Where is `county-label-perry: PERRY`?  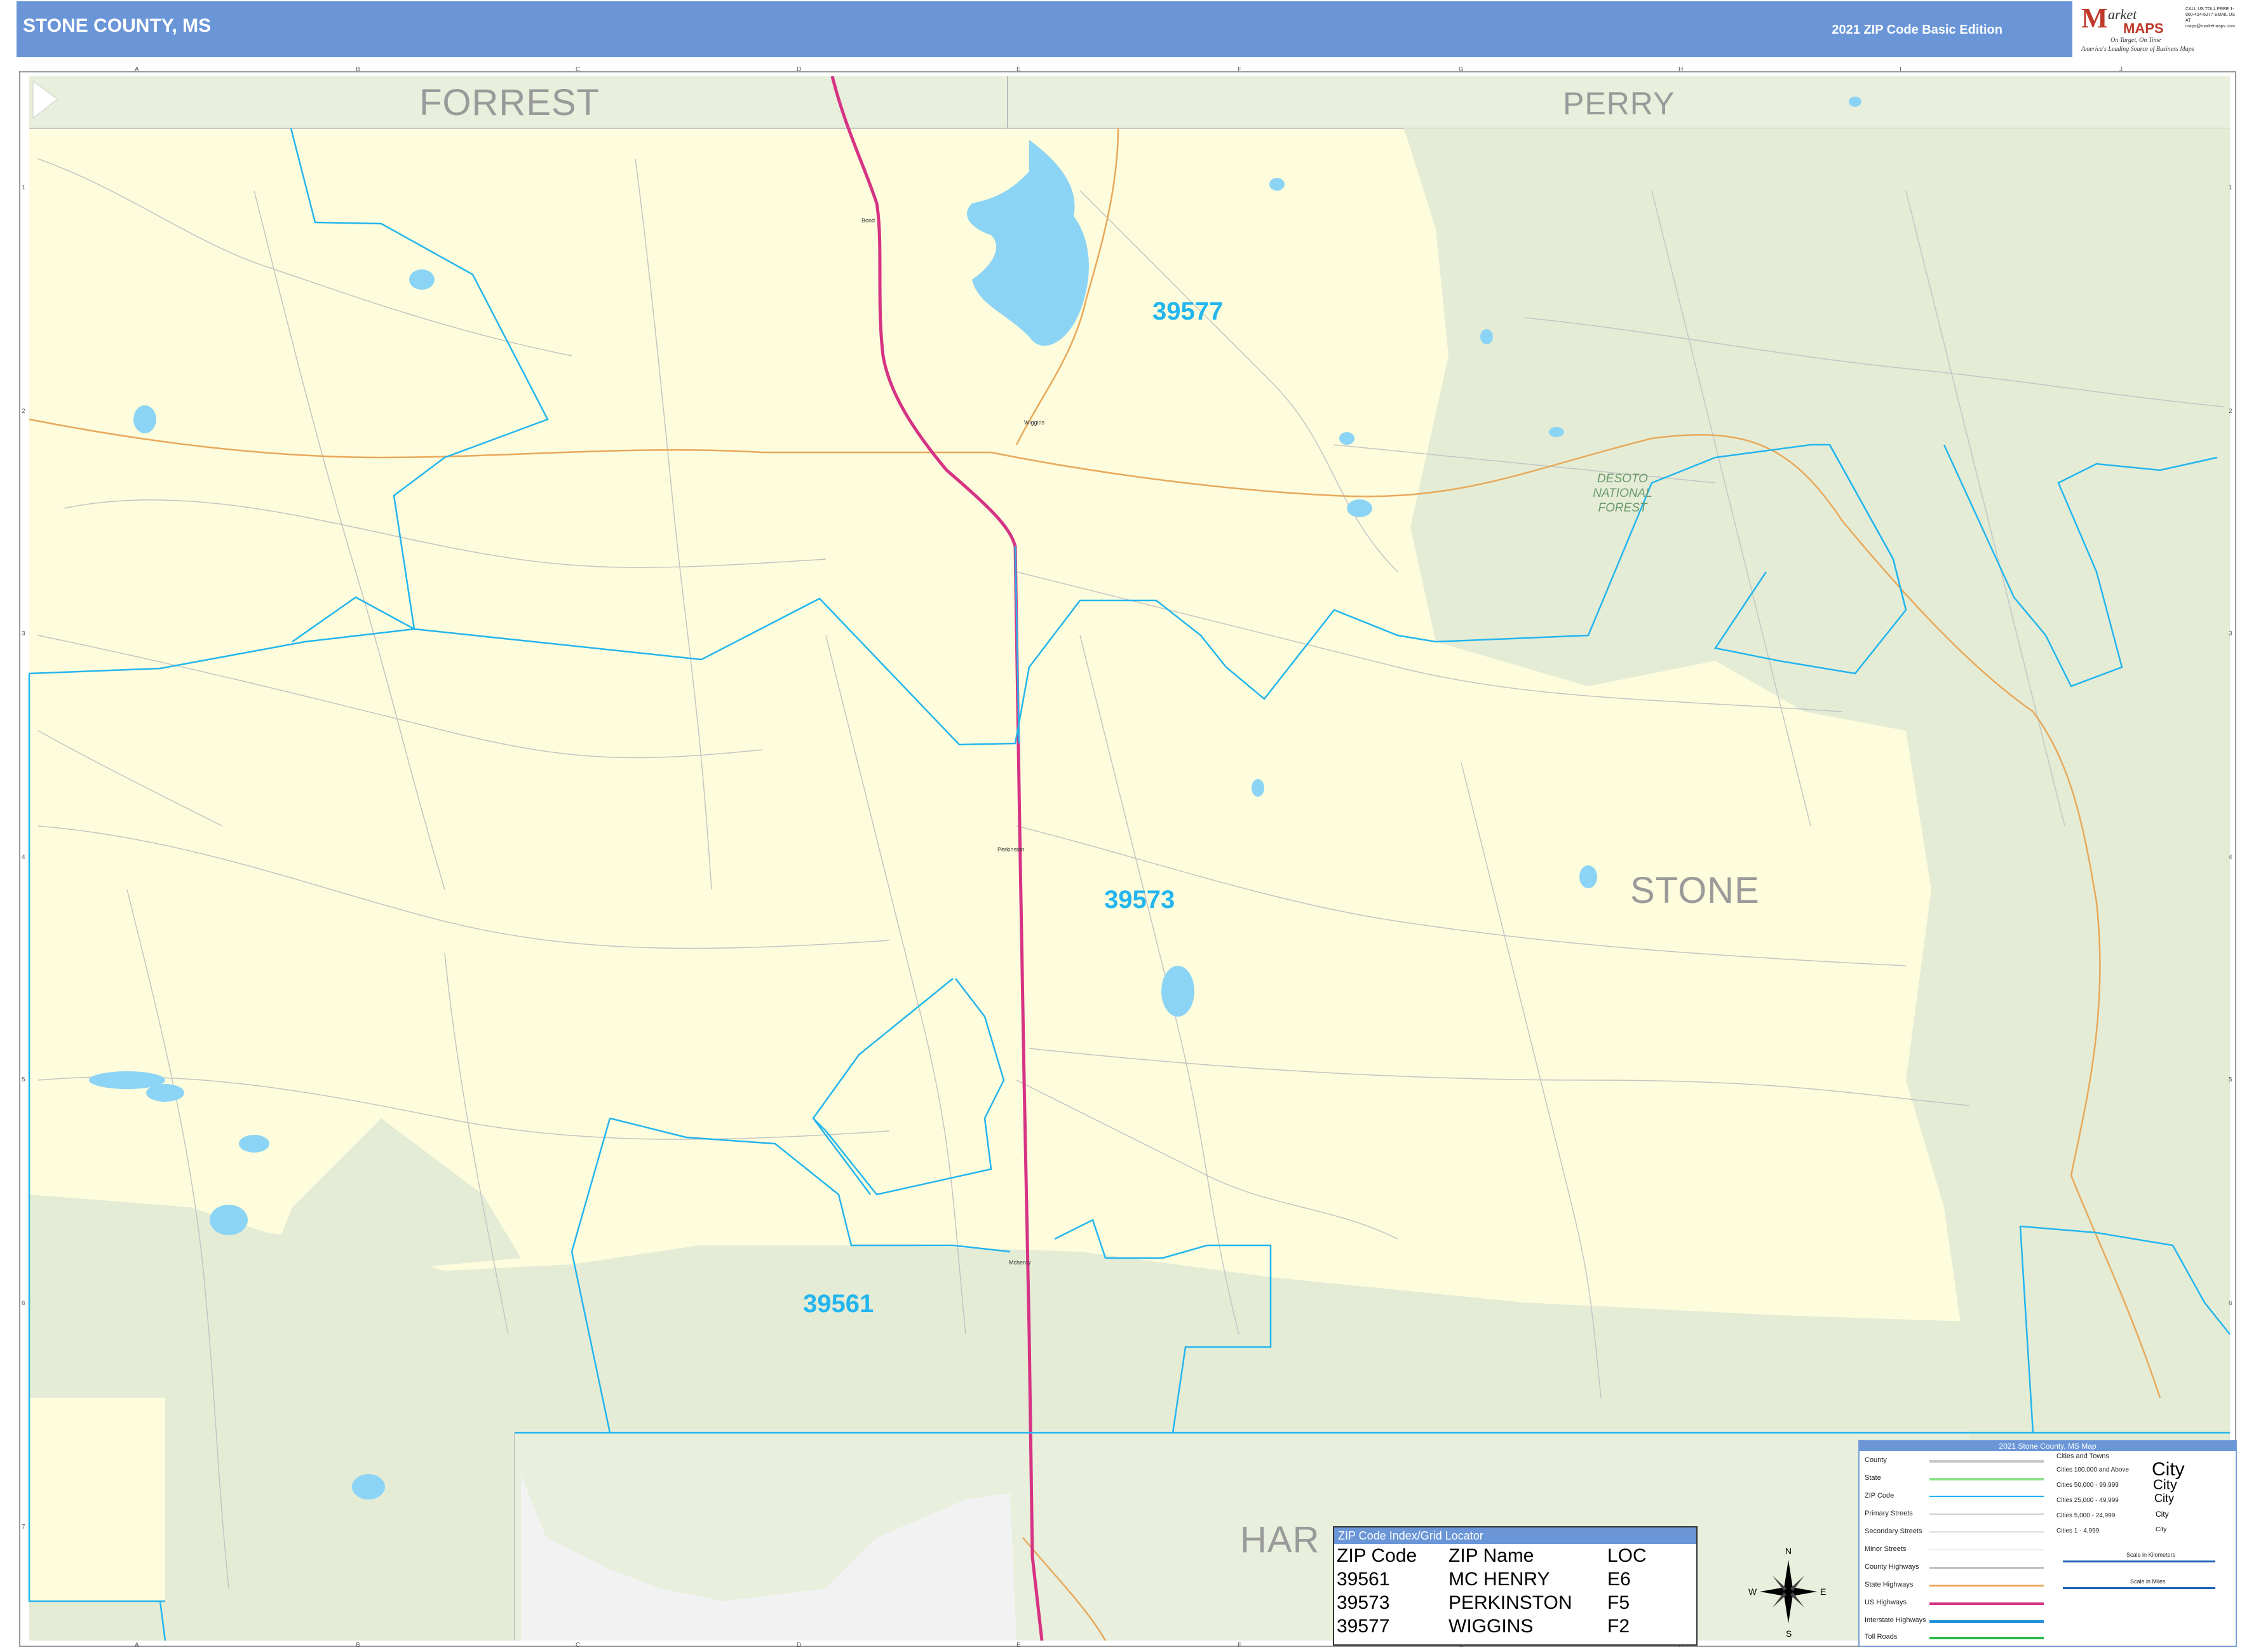 county-label-perry: PERRY is located at coordinates (1619, 104).